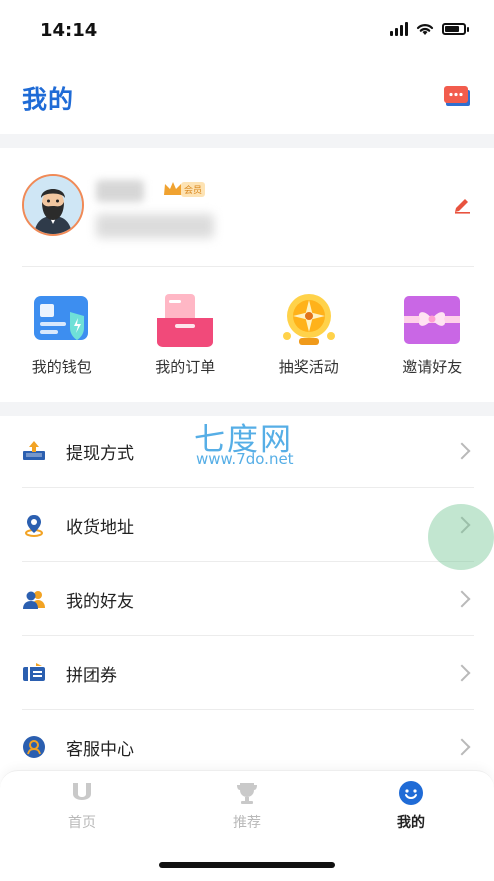 The image size is (494, 881). I want to click on menu-item-friends: 我的好友, so click(248, 599).